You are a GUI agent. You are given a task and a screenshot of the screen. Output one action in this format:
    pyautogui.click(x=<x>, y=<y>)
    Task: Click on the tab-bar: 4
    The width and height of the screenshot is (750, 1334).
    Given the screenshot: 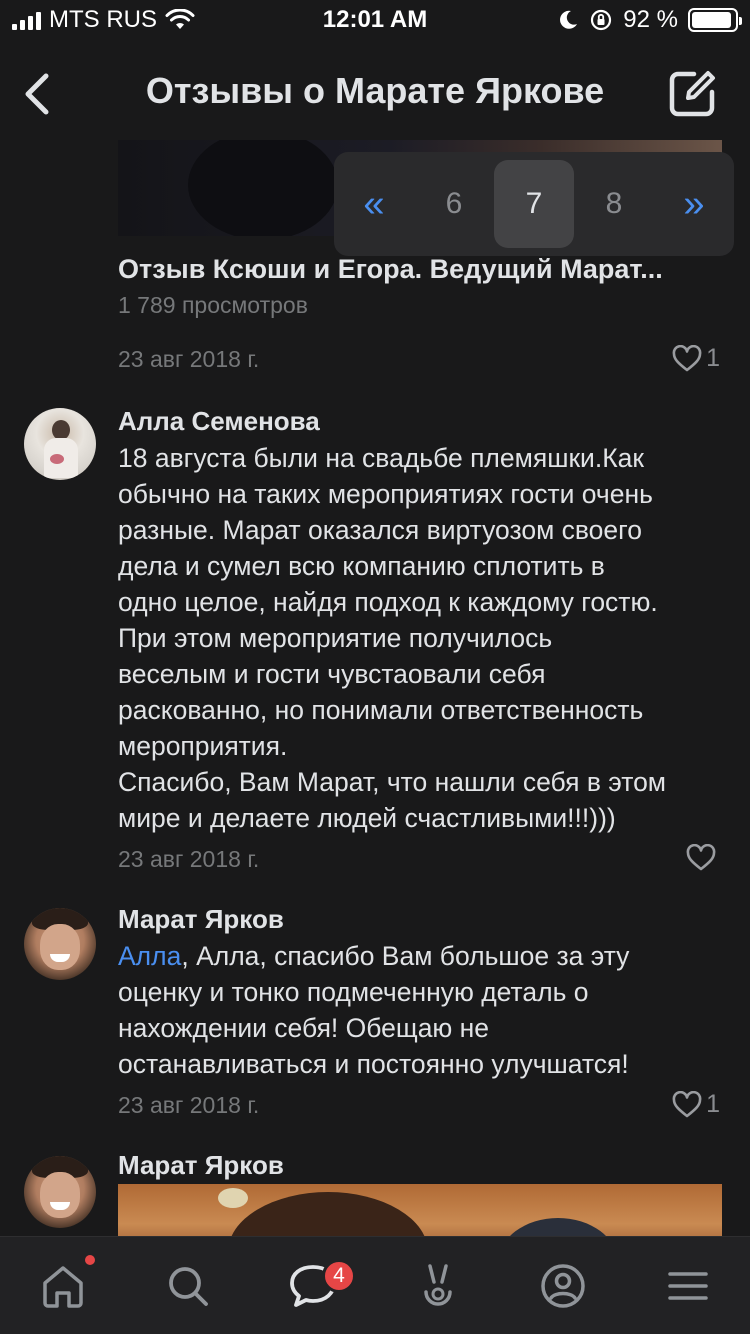 What is the action you would take?
    pyautogui.click(x=375, y=1285)
    